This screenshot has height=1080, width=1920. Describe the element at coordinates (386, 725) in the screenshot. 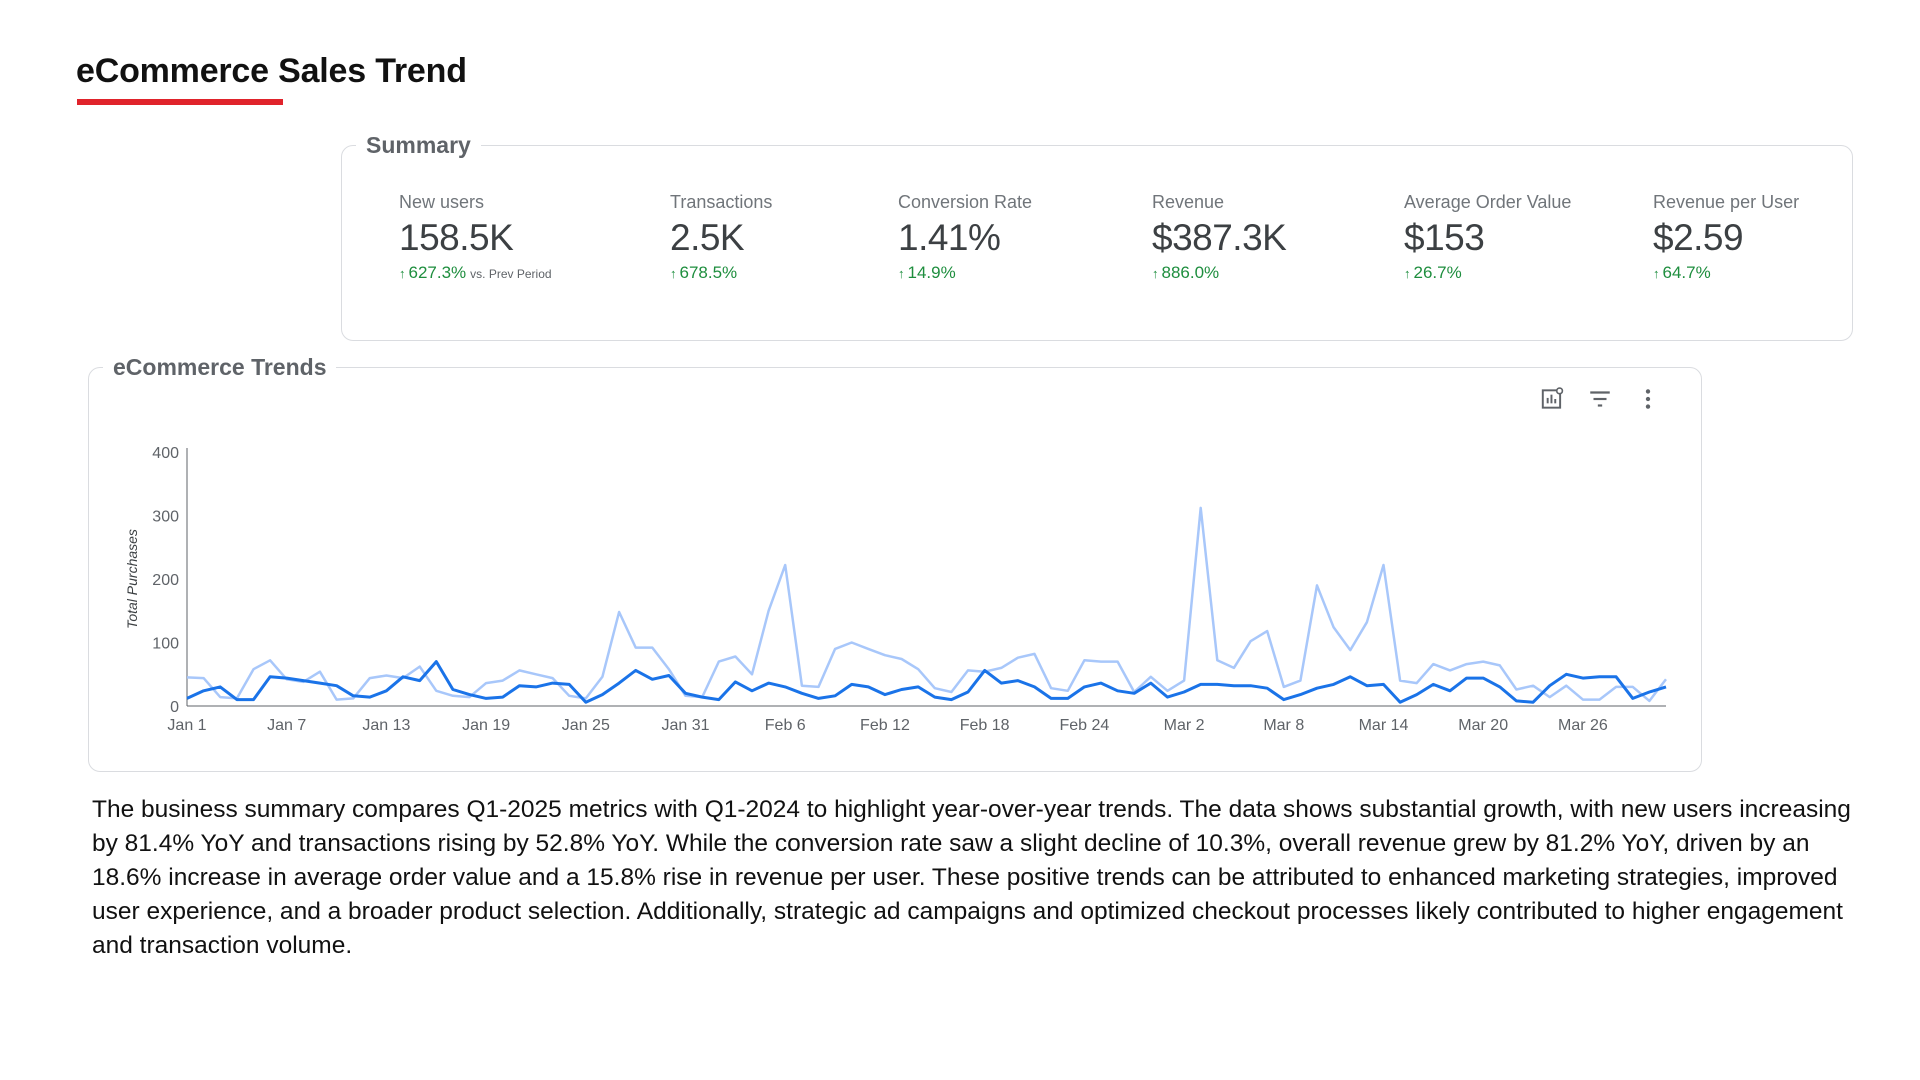

I see `x-tick-label: Jan 13` at that location.